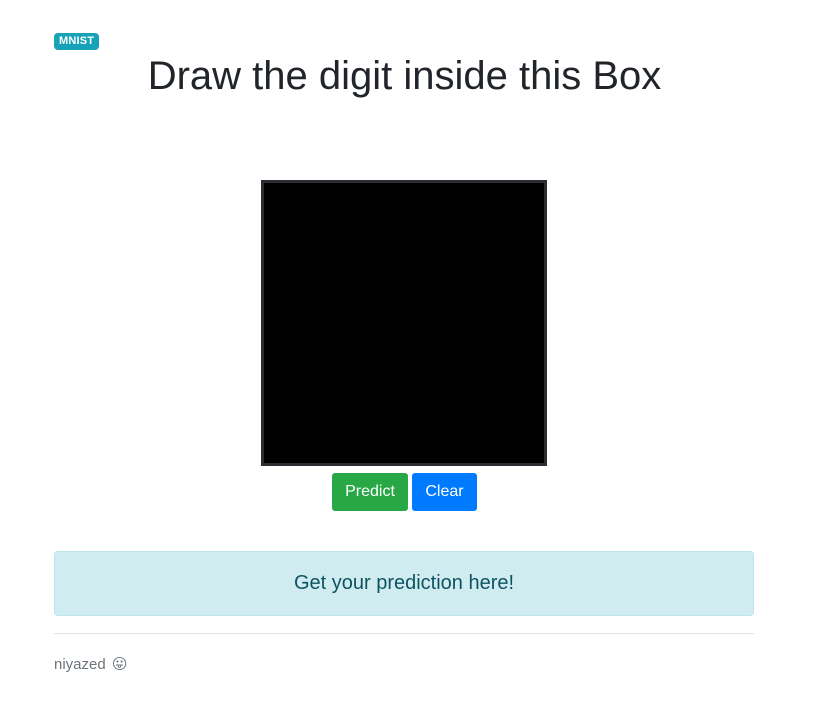 The image size is (819, 712). What do you see at coordinates (77, 41) in the screenshot?
I see `mnist-badge: MNIST` at bounding box center [77, 41].